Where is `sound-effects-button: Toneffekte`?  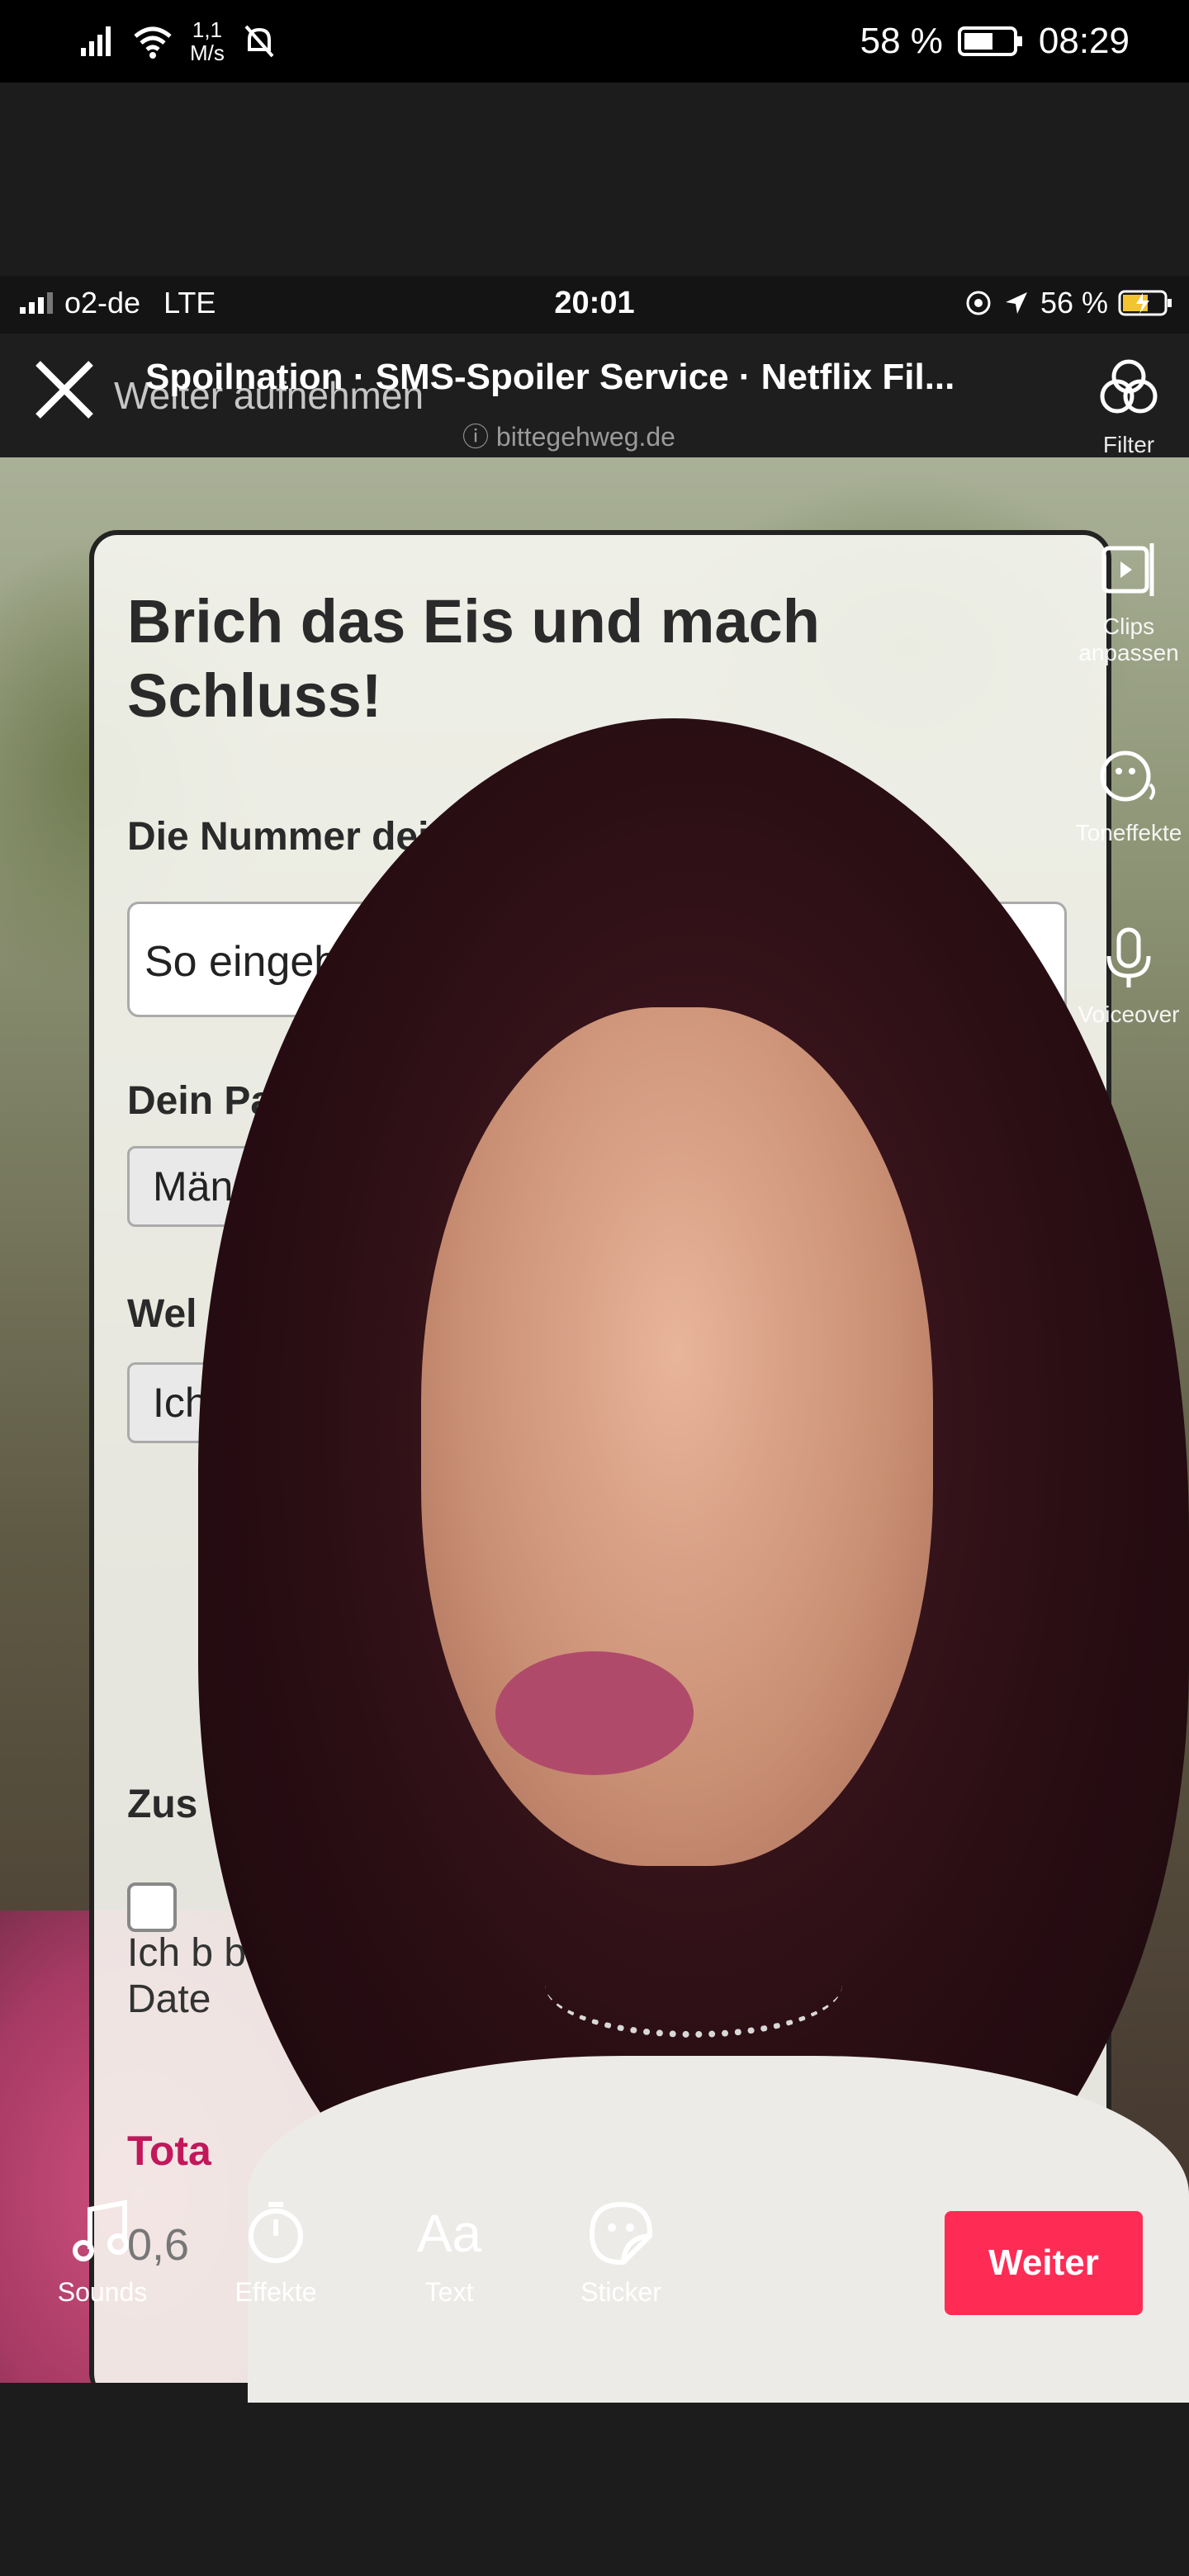
sound-effects-button: Toneffekte is located at coordinates (1128, 794).